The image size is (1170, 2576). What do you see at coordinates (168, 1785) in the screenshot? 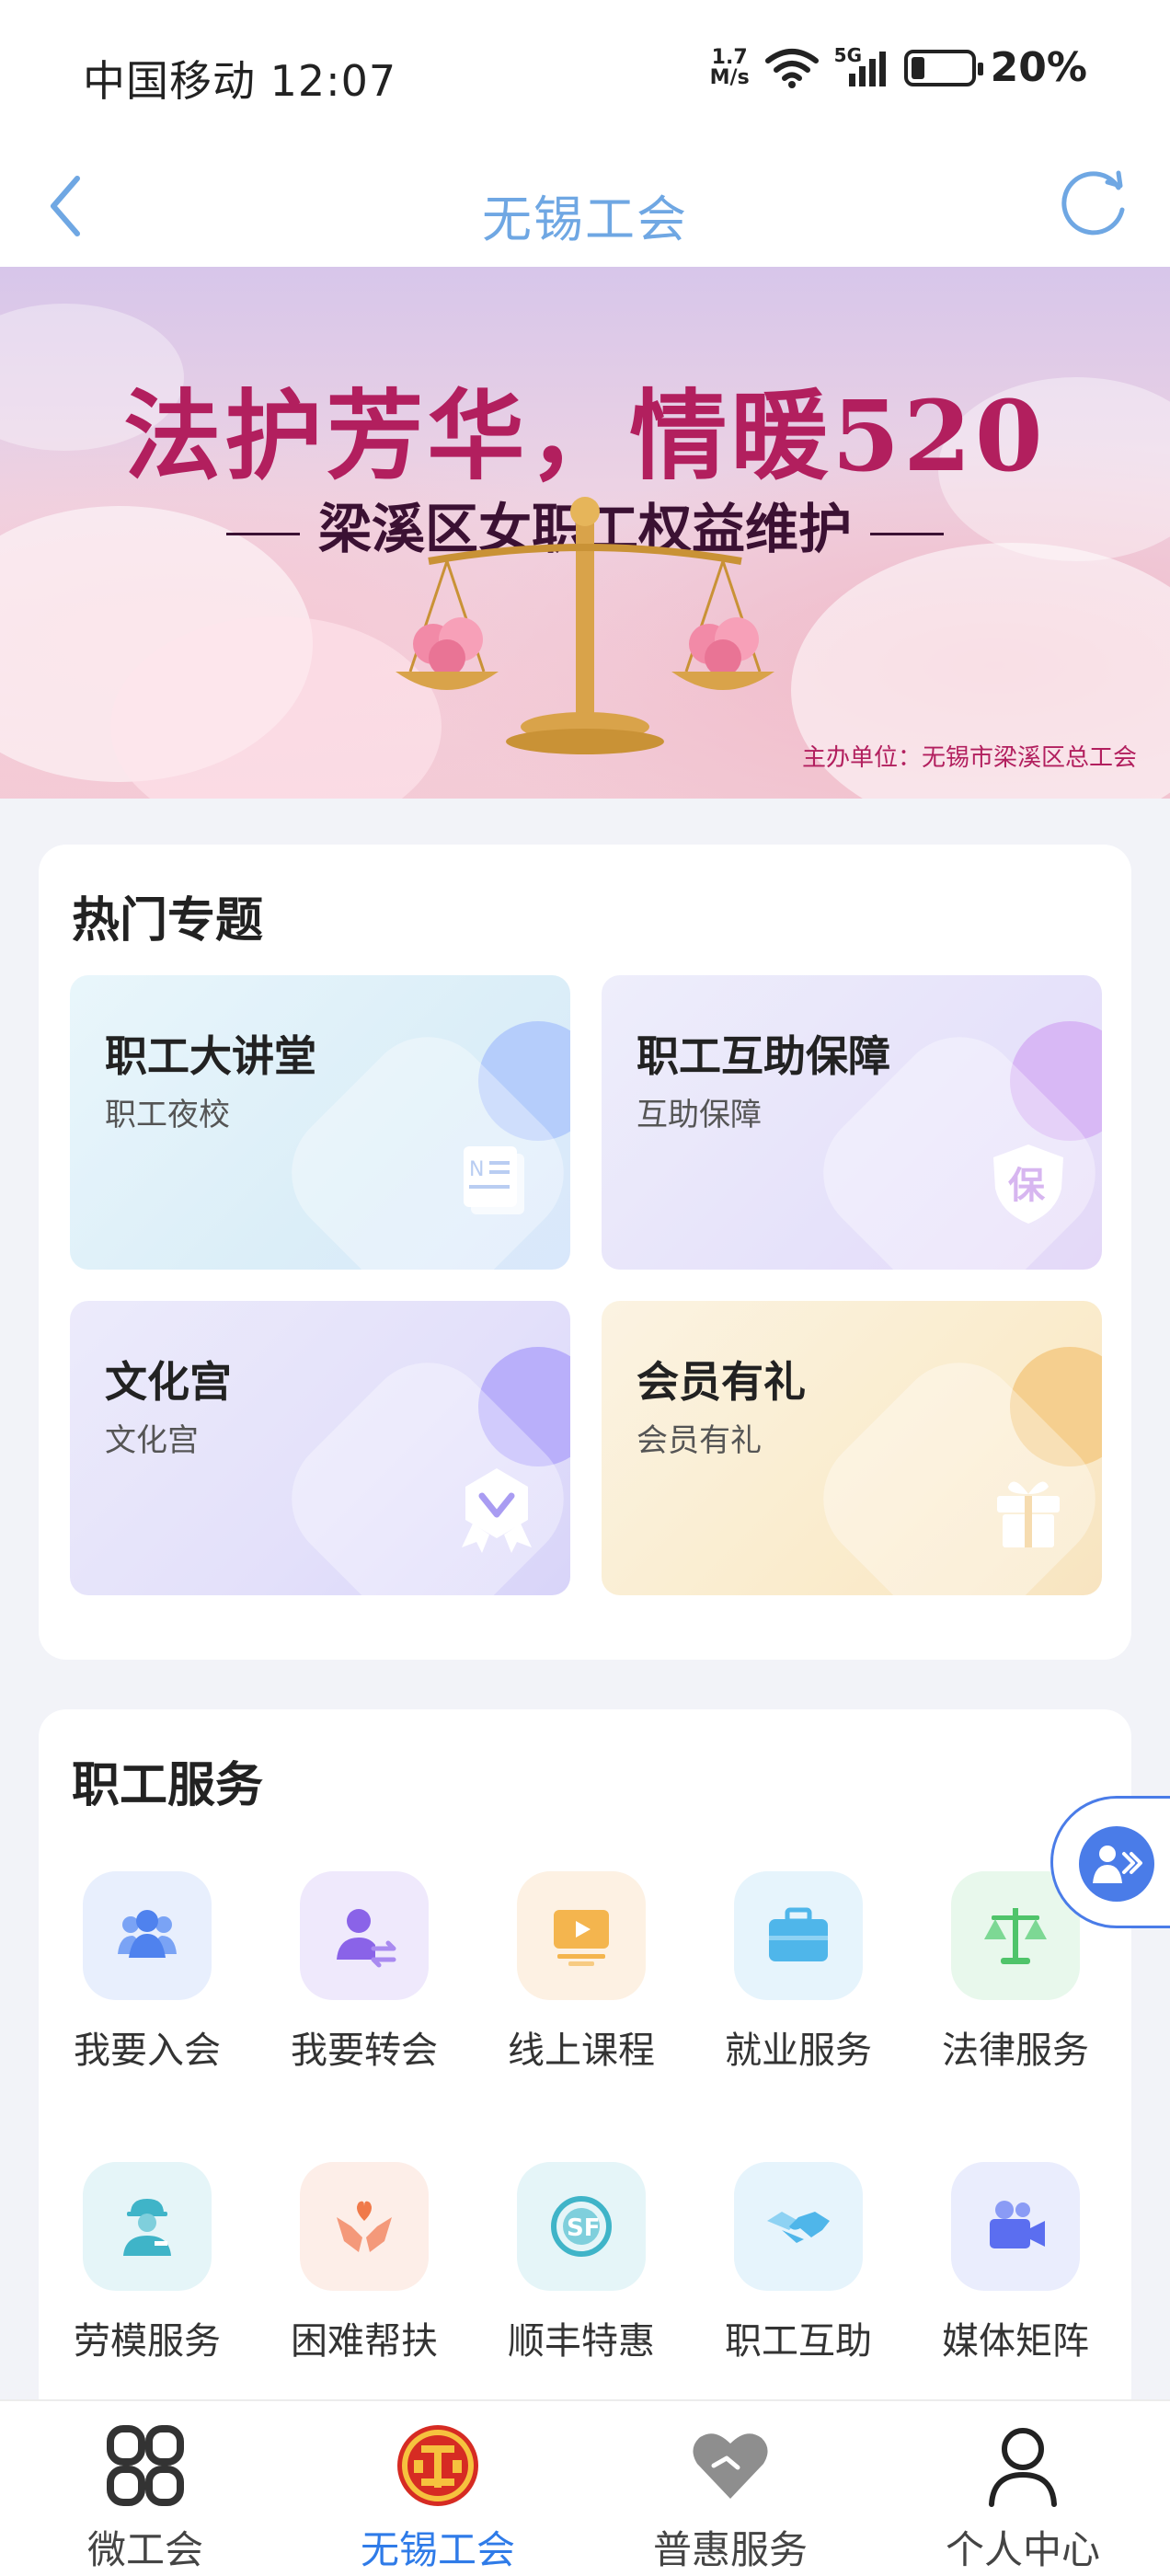
I see `section-title: 职工服务` at bounding box center [168, 1785].